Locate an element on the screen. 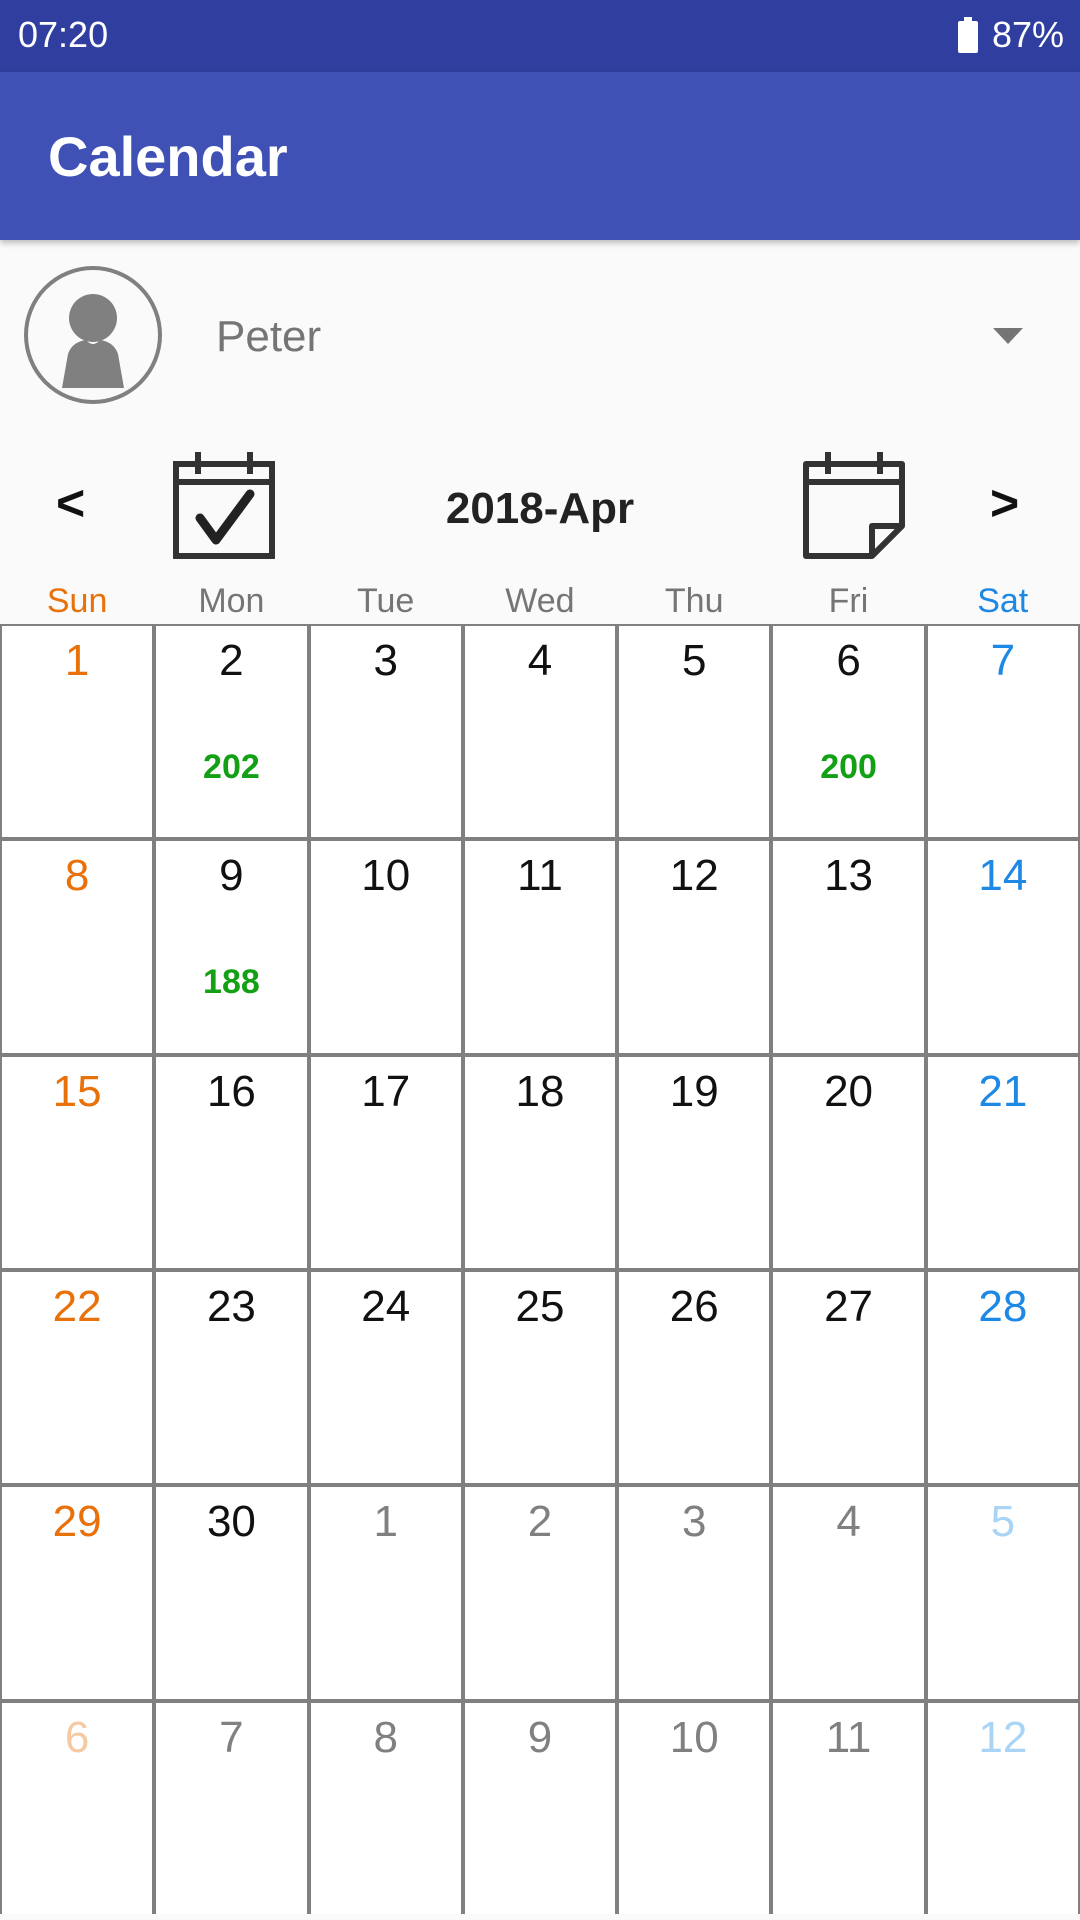  weekday-header: Sun Mon Tue Wed Thu Fri Sat is located at coordinates (540, 602).